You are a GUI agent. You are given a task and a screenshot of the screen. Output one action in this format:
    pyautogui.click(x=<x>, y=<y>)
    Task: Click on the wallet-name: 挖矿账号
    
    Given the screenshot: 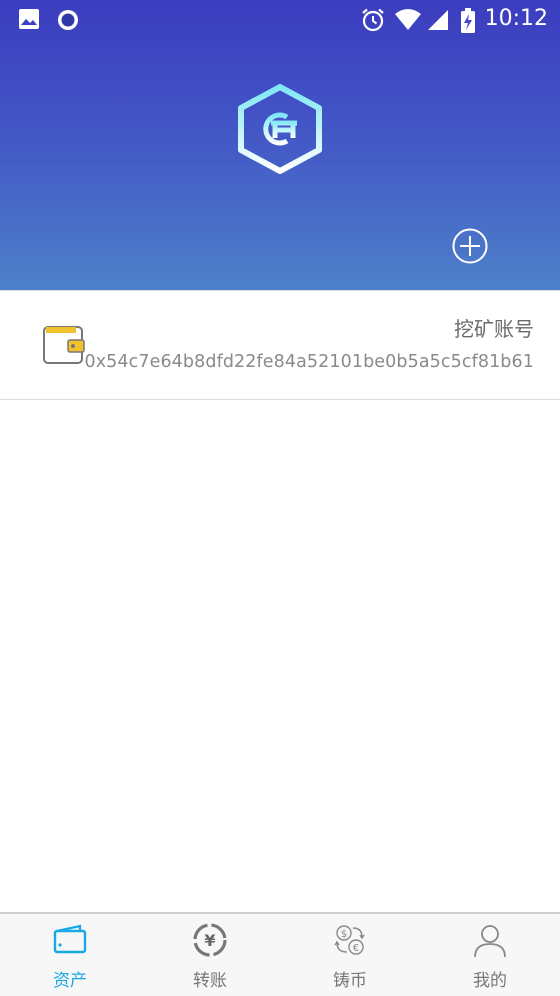 What is the action you would take?
    pyautogui.click(x=494, y=329)
    